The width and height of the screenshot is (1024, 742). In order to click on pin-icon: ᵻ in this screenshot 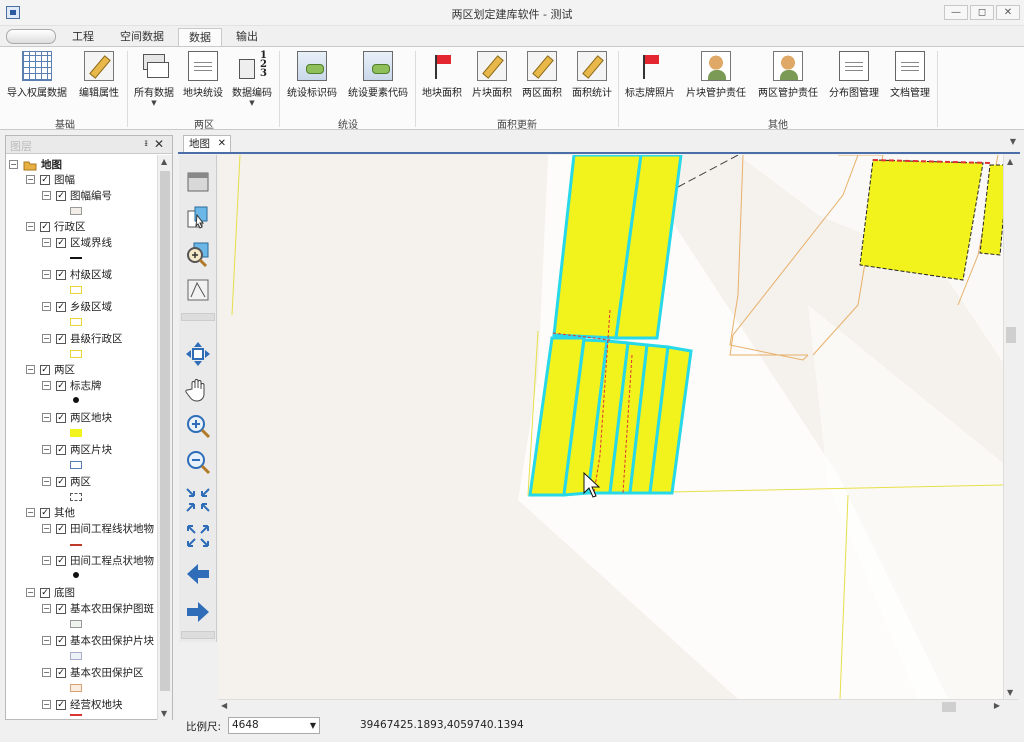, I will do `click(146, 143)`.